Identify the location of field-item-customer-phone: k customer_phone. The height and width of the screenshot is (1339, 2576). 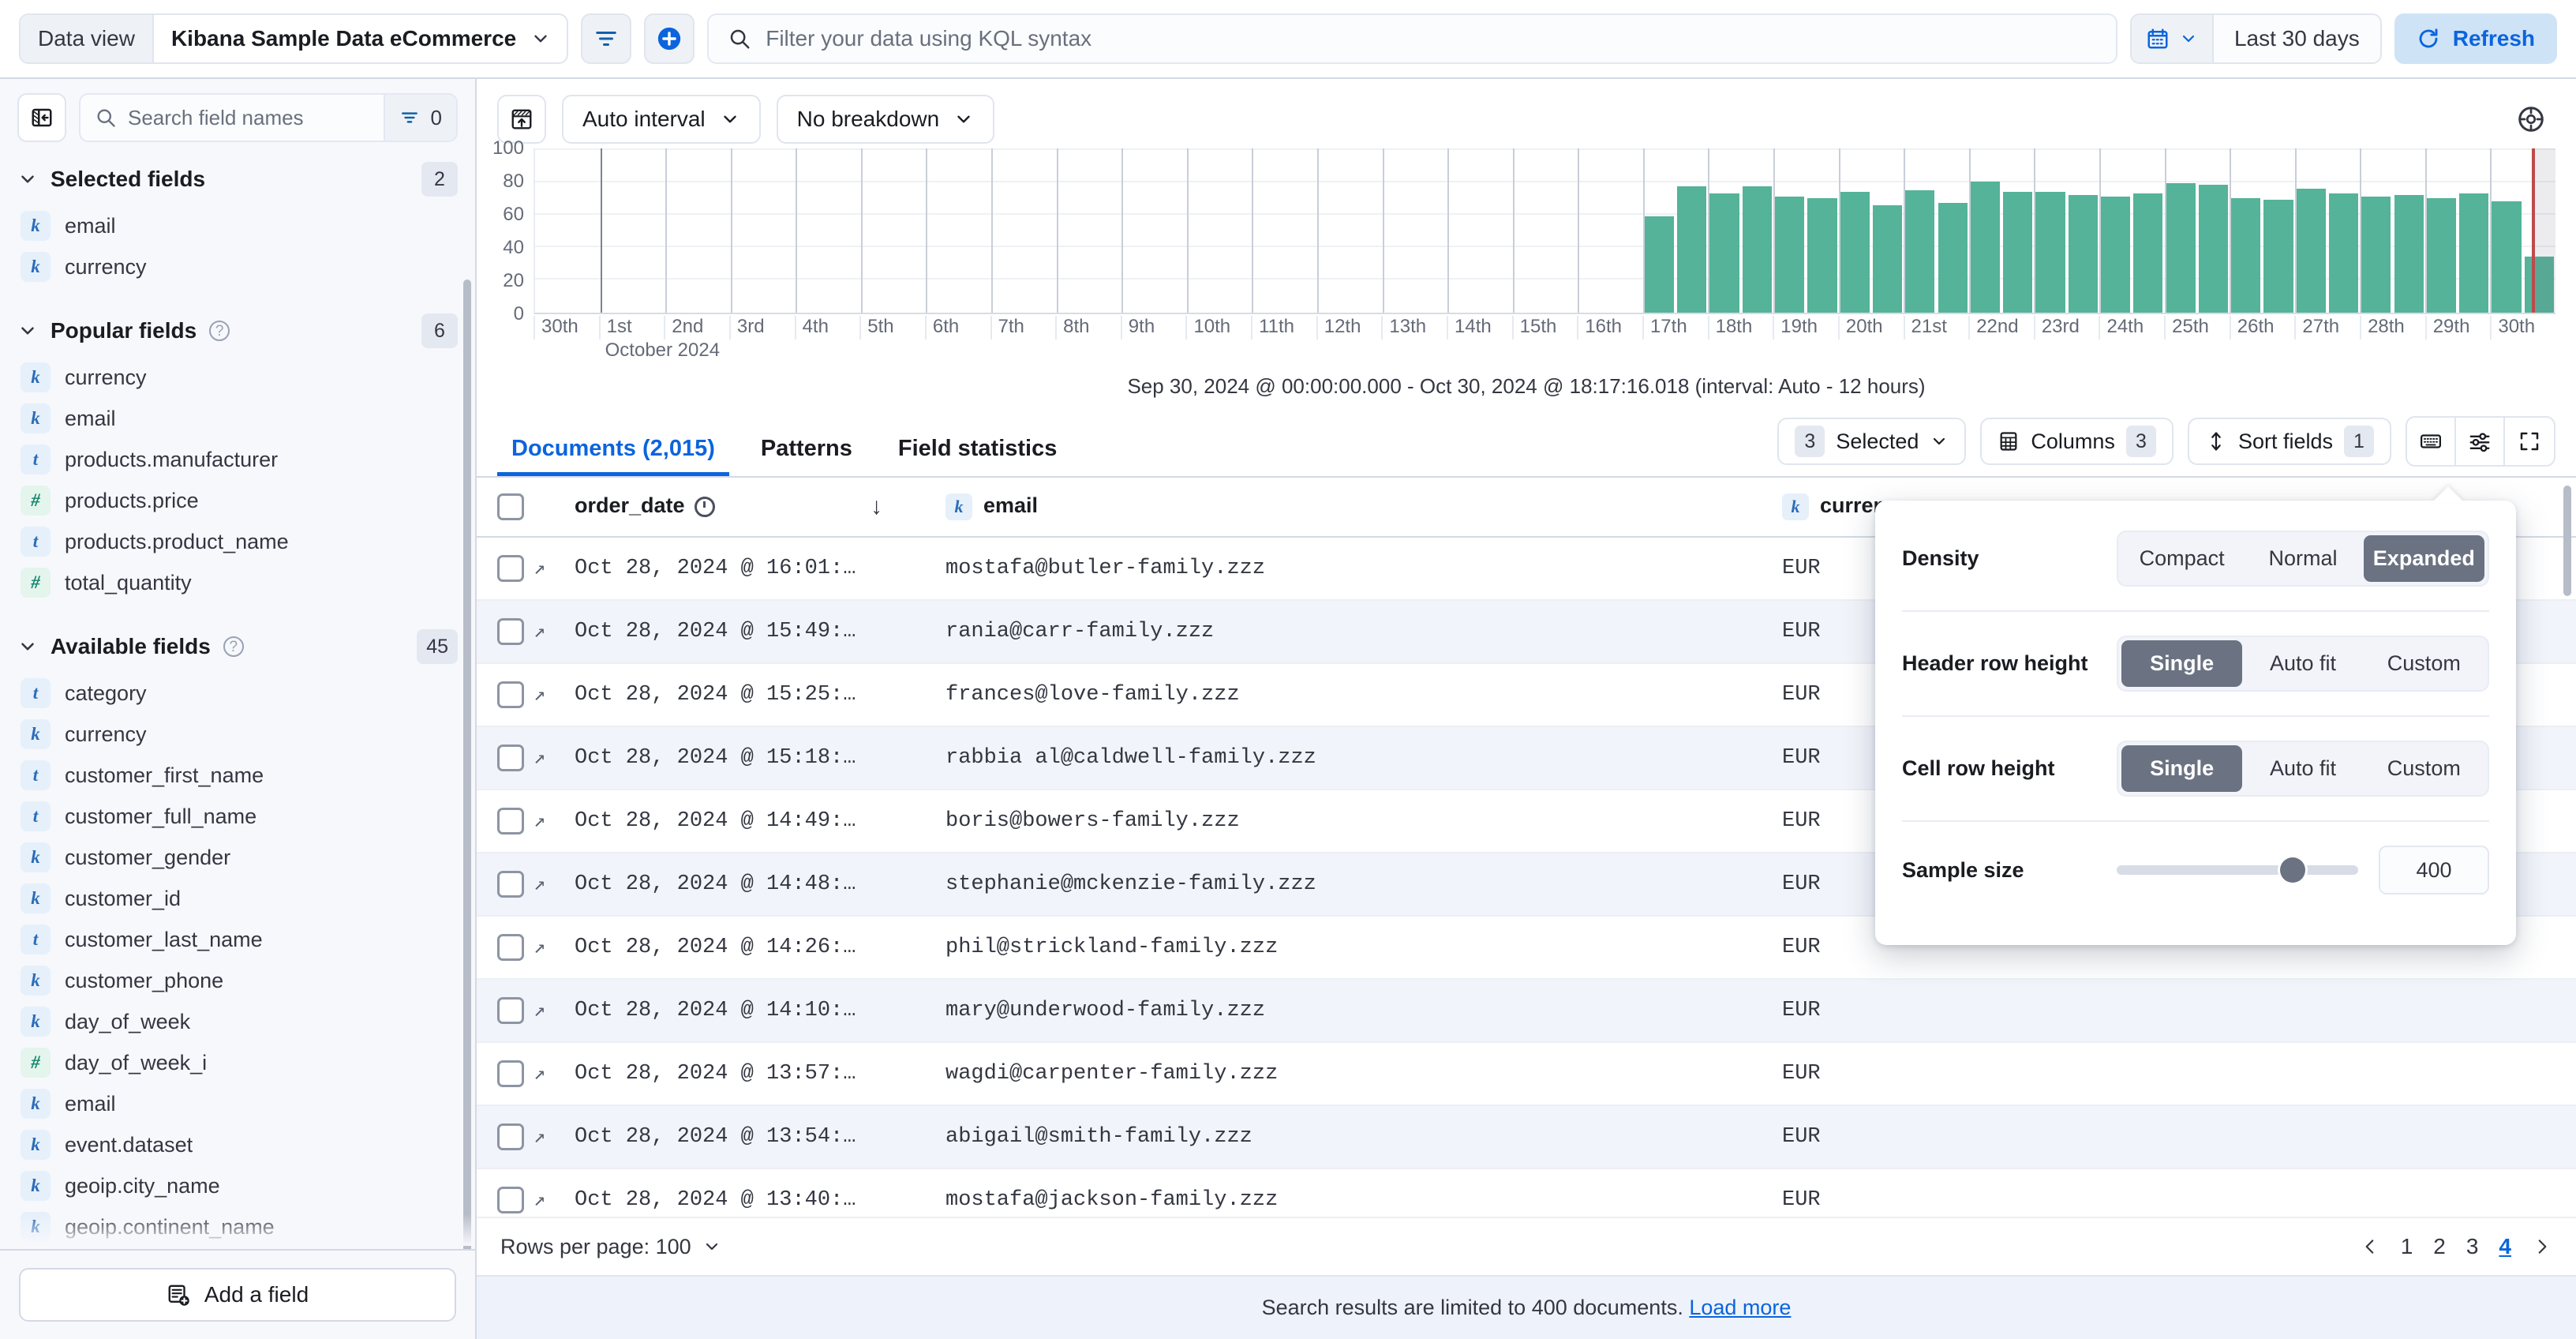
(237, 980).